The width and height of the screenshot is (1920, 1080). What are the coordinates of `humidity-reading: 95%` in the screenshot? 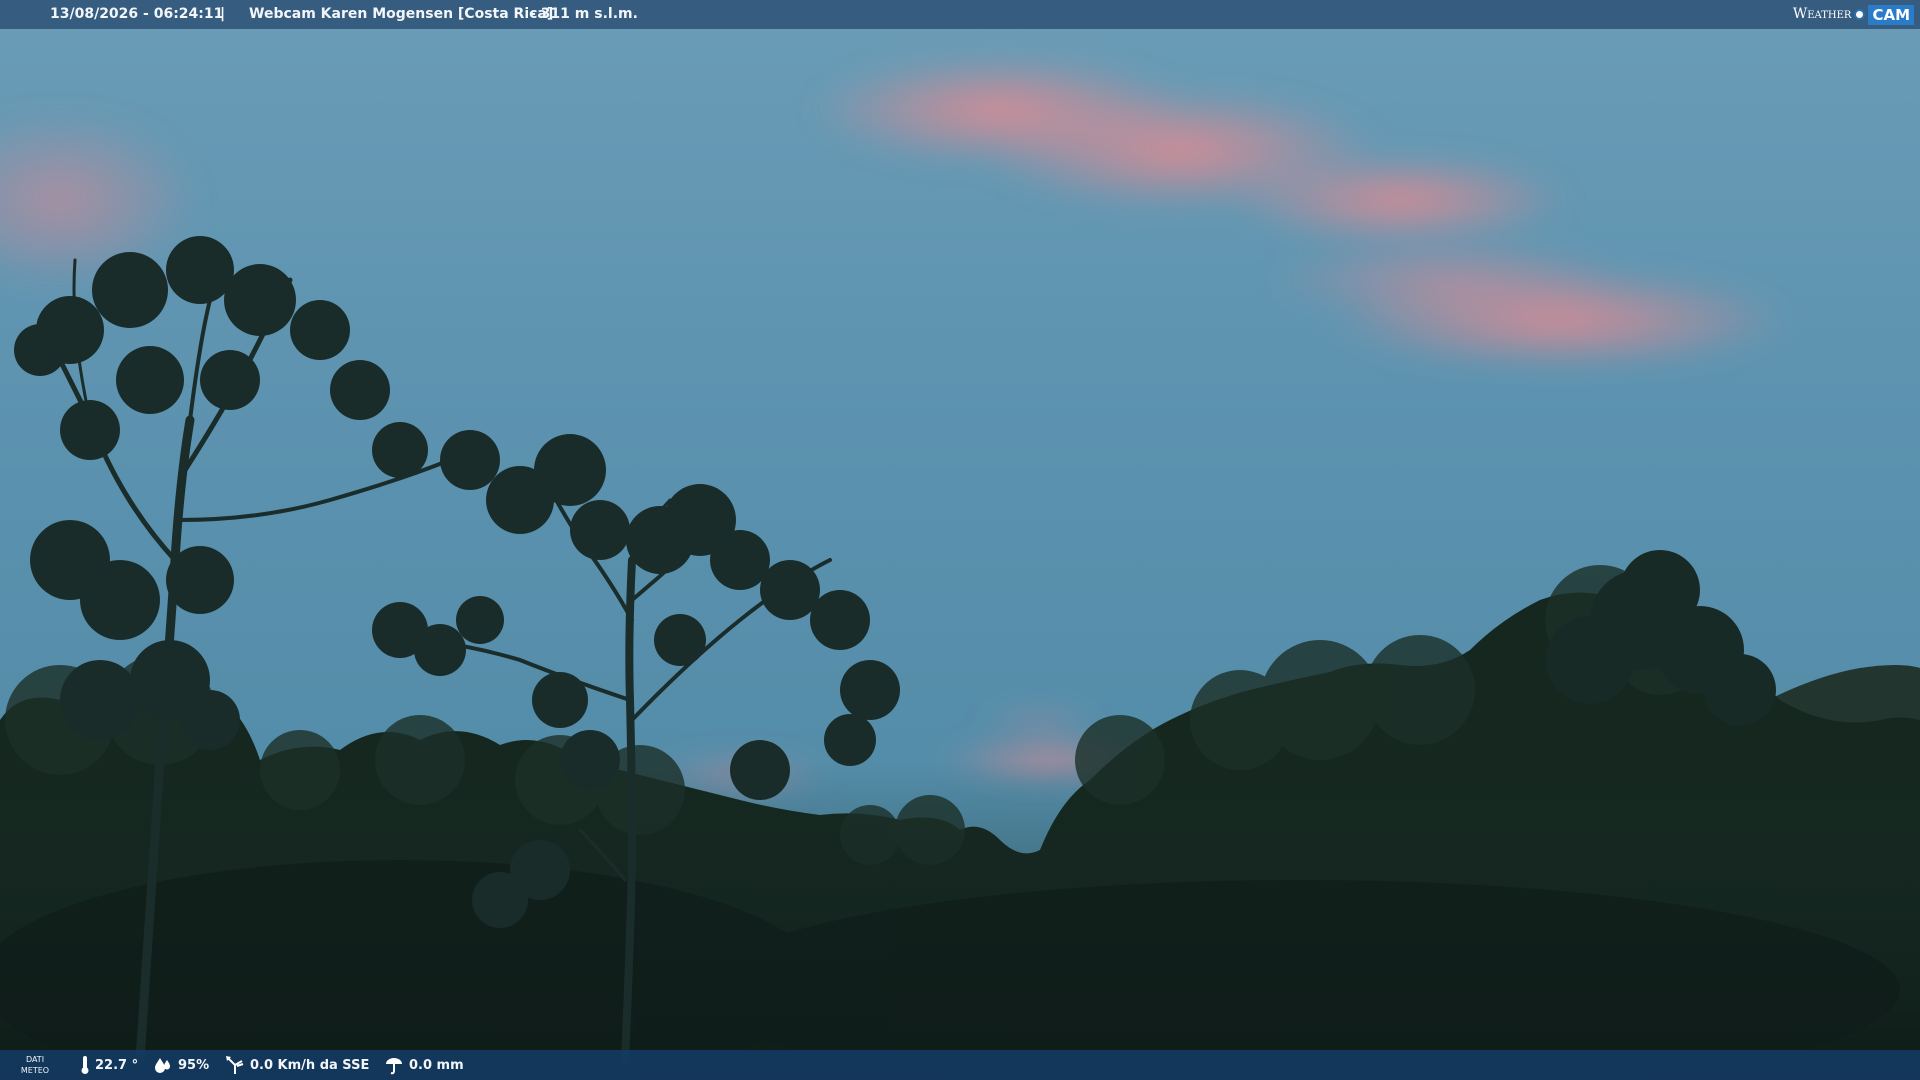 It's located at (181, 1065).